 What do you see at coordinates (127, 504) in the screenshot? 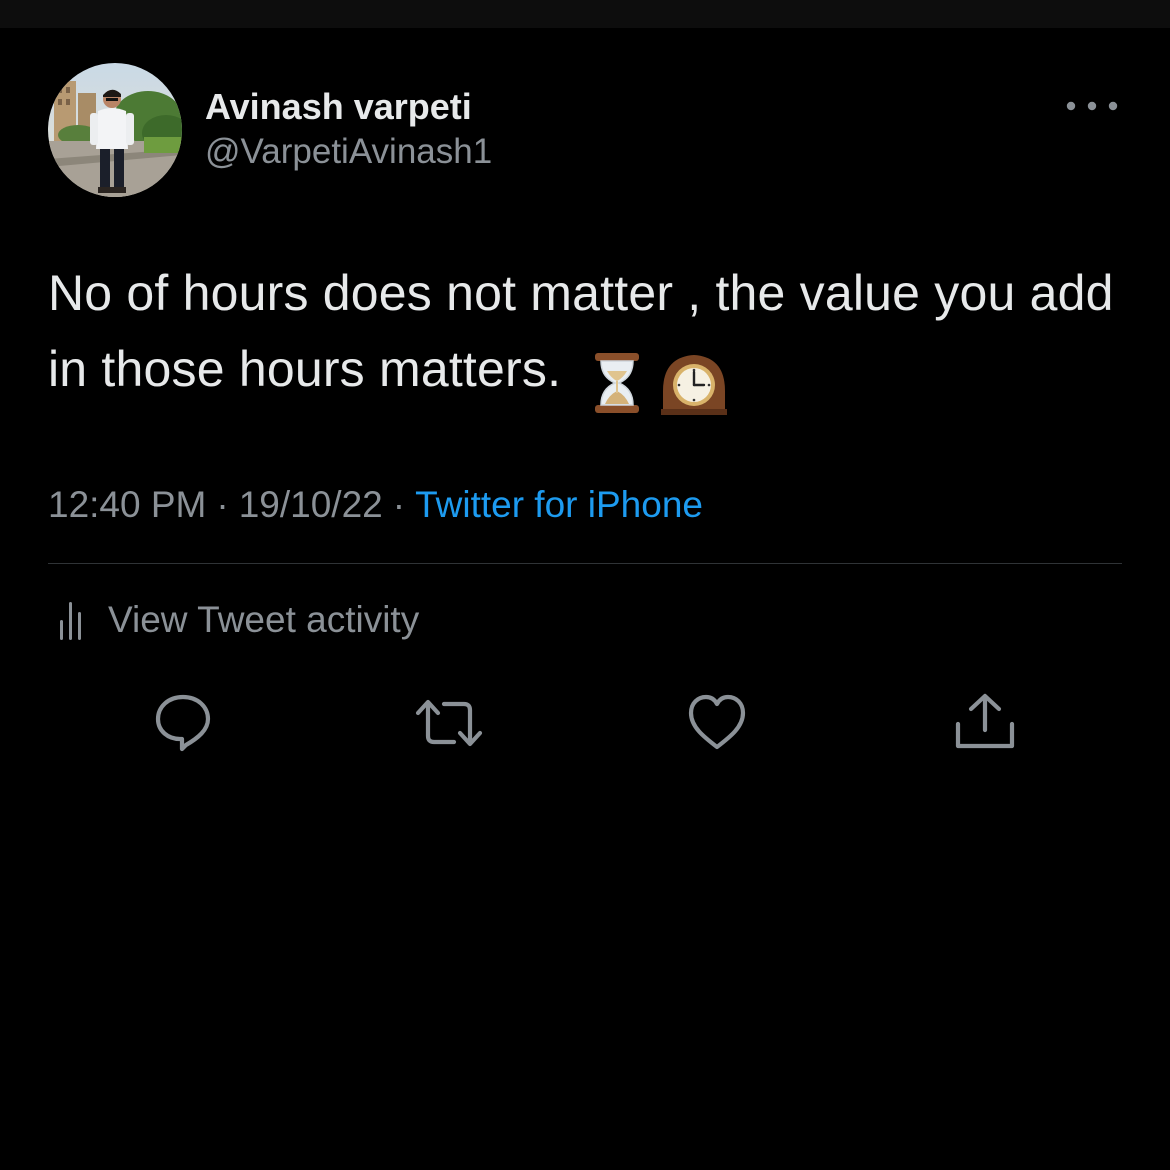
I see `tweet-time: 12:40 PM` at bounding box center [127, 504].